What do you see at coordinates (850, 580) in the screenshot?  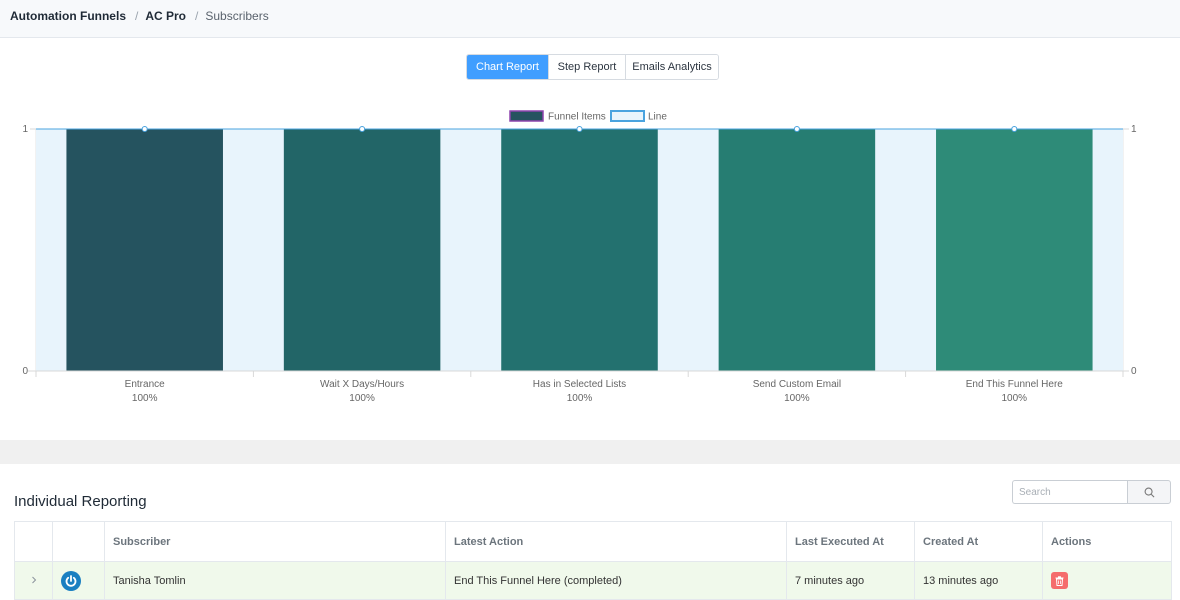 I see `last-executed-at-cell: 7 minutes ago` at bounding box center [850, 580].